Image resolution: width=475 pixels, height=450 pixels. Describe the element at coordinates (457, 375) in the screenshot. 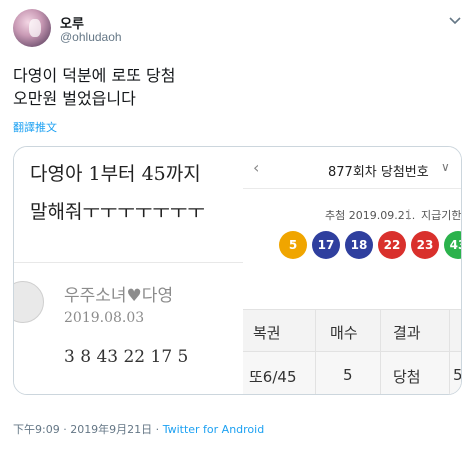

I see `table-cell: 5(` at that location.